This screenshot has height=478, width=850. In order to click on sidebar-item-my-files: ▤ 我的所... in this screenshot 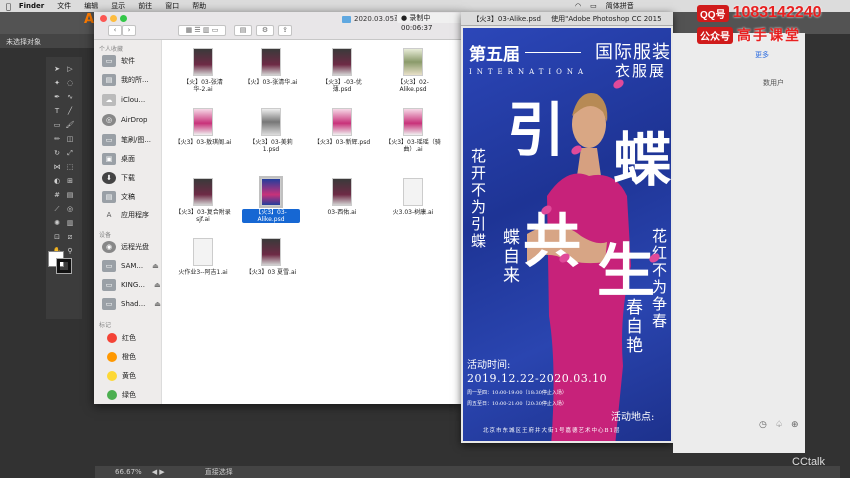, I will do `click(125, 80)`.